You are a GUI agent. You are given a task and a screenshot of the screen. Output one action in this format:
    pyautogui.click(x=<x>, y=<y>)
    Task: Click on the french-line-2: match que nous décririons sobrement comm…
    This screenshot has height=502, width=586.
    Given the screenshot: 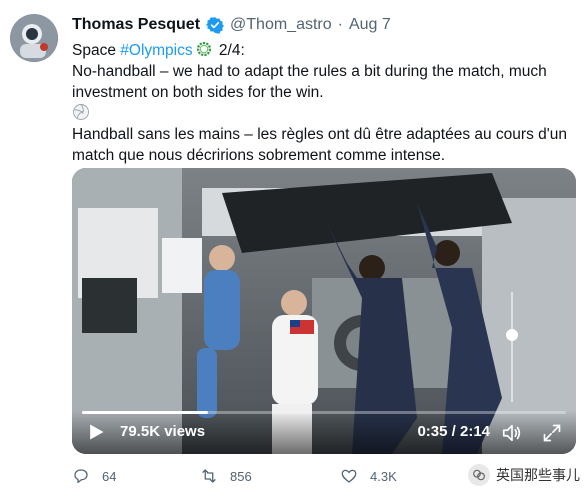 What is the action you would take?
    pyautogui.click(x=259, y=155)
    